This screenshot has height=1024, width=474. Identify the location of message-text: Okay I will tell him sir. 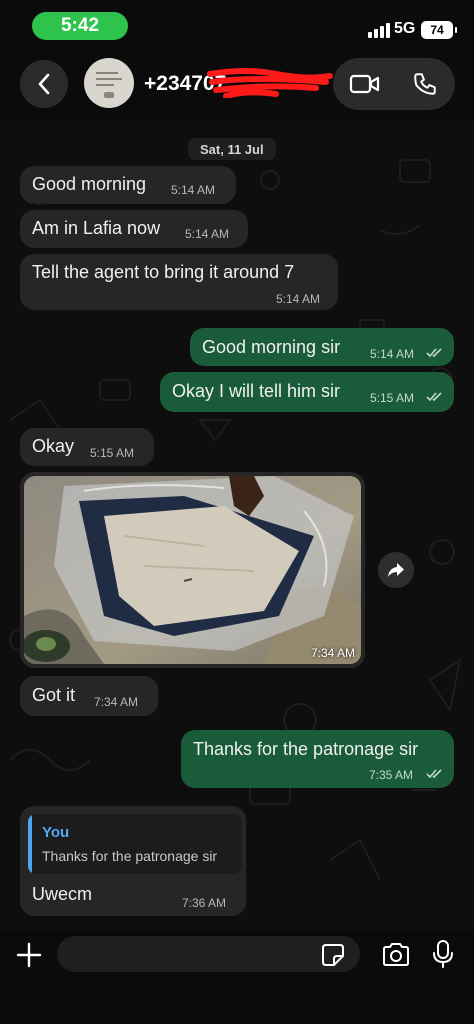
(256, 391).